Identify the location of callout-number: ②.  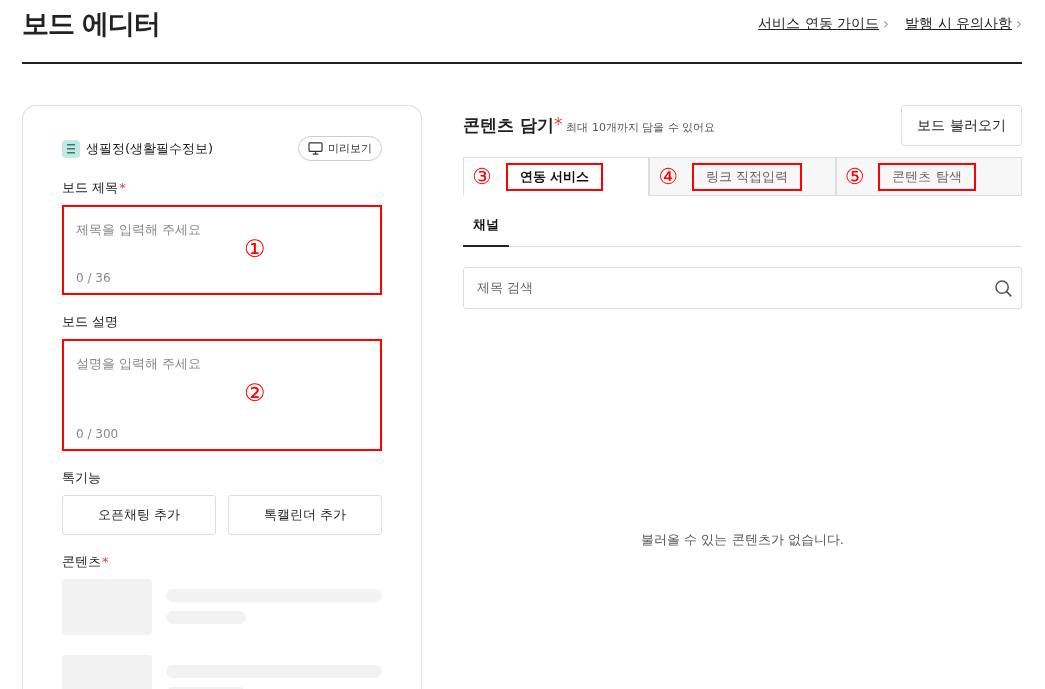
(255, 393).